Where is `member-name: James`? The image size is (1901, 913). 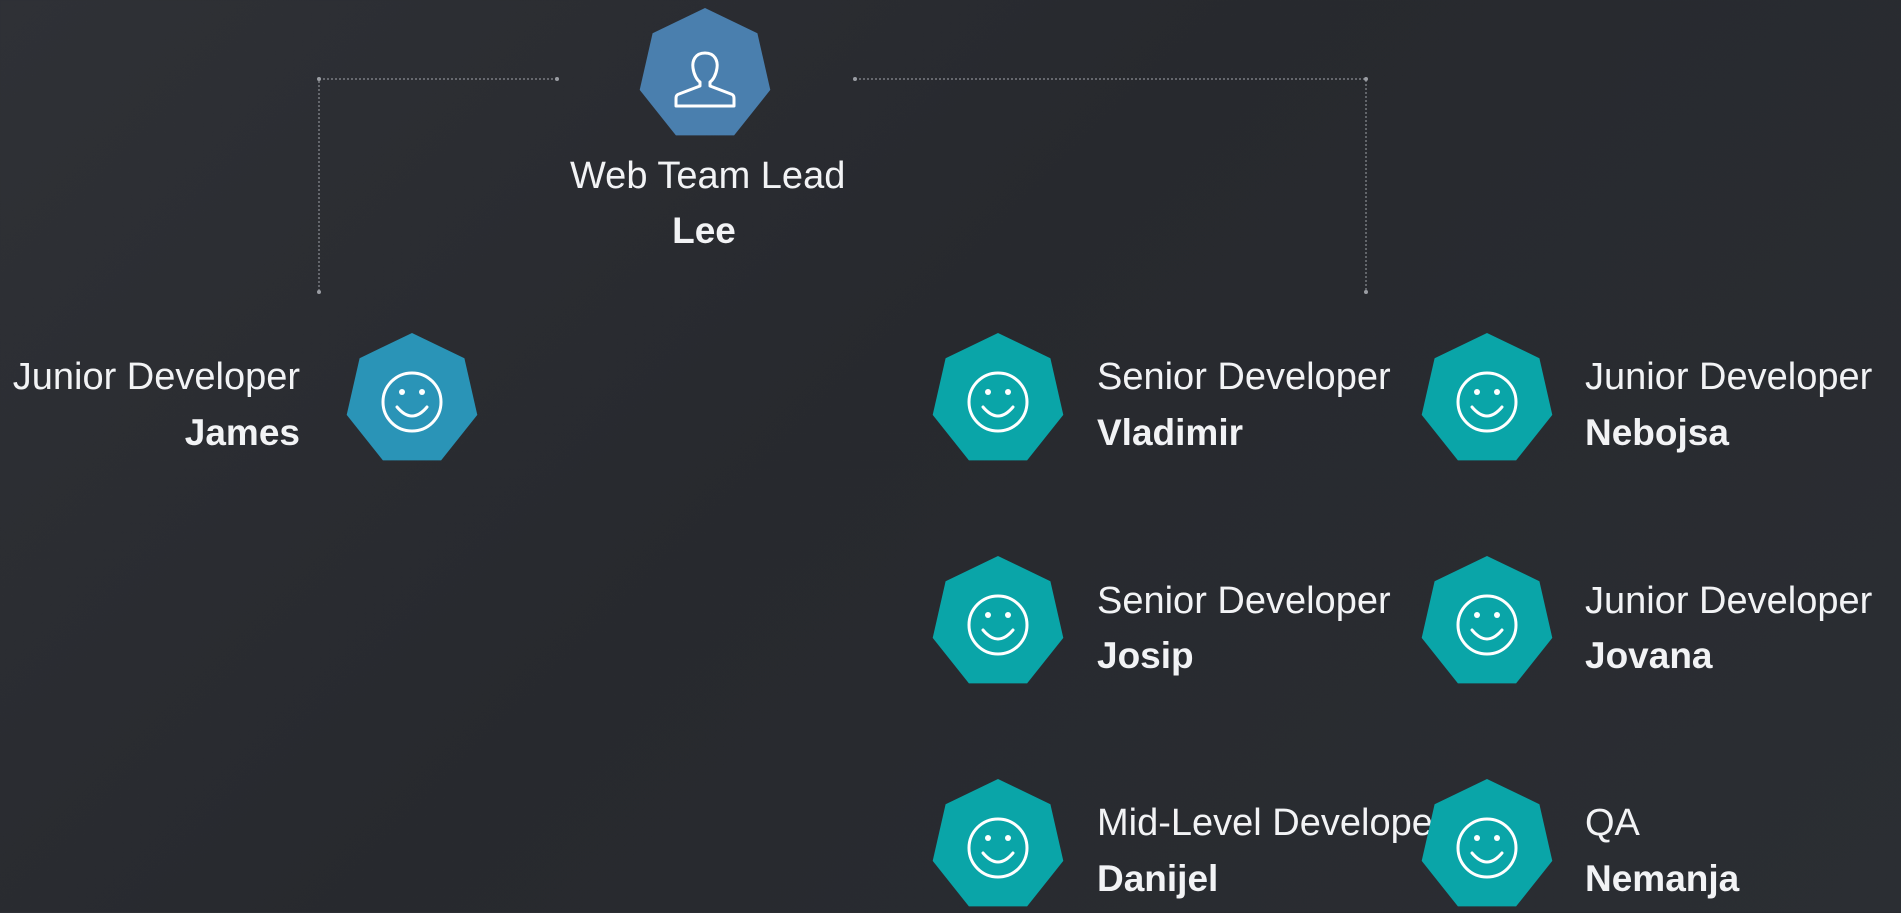
member-name: James is located at coordinates (242, 432).